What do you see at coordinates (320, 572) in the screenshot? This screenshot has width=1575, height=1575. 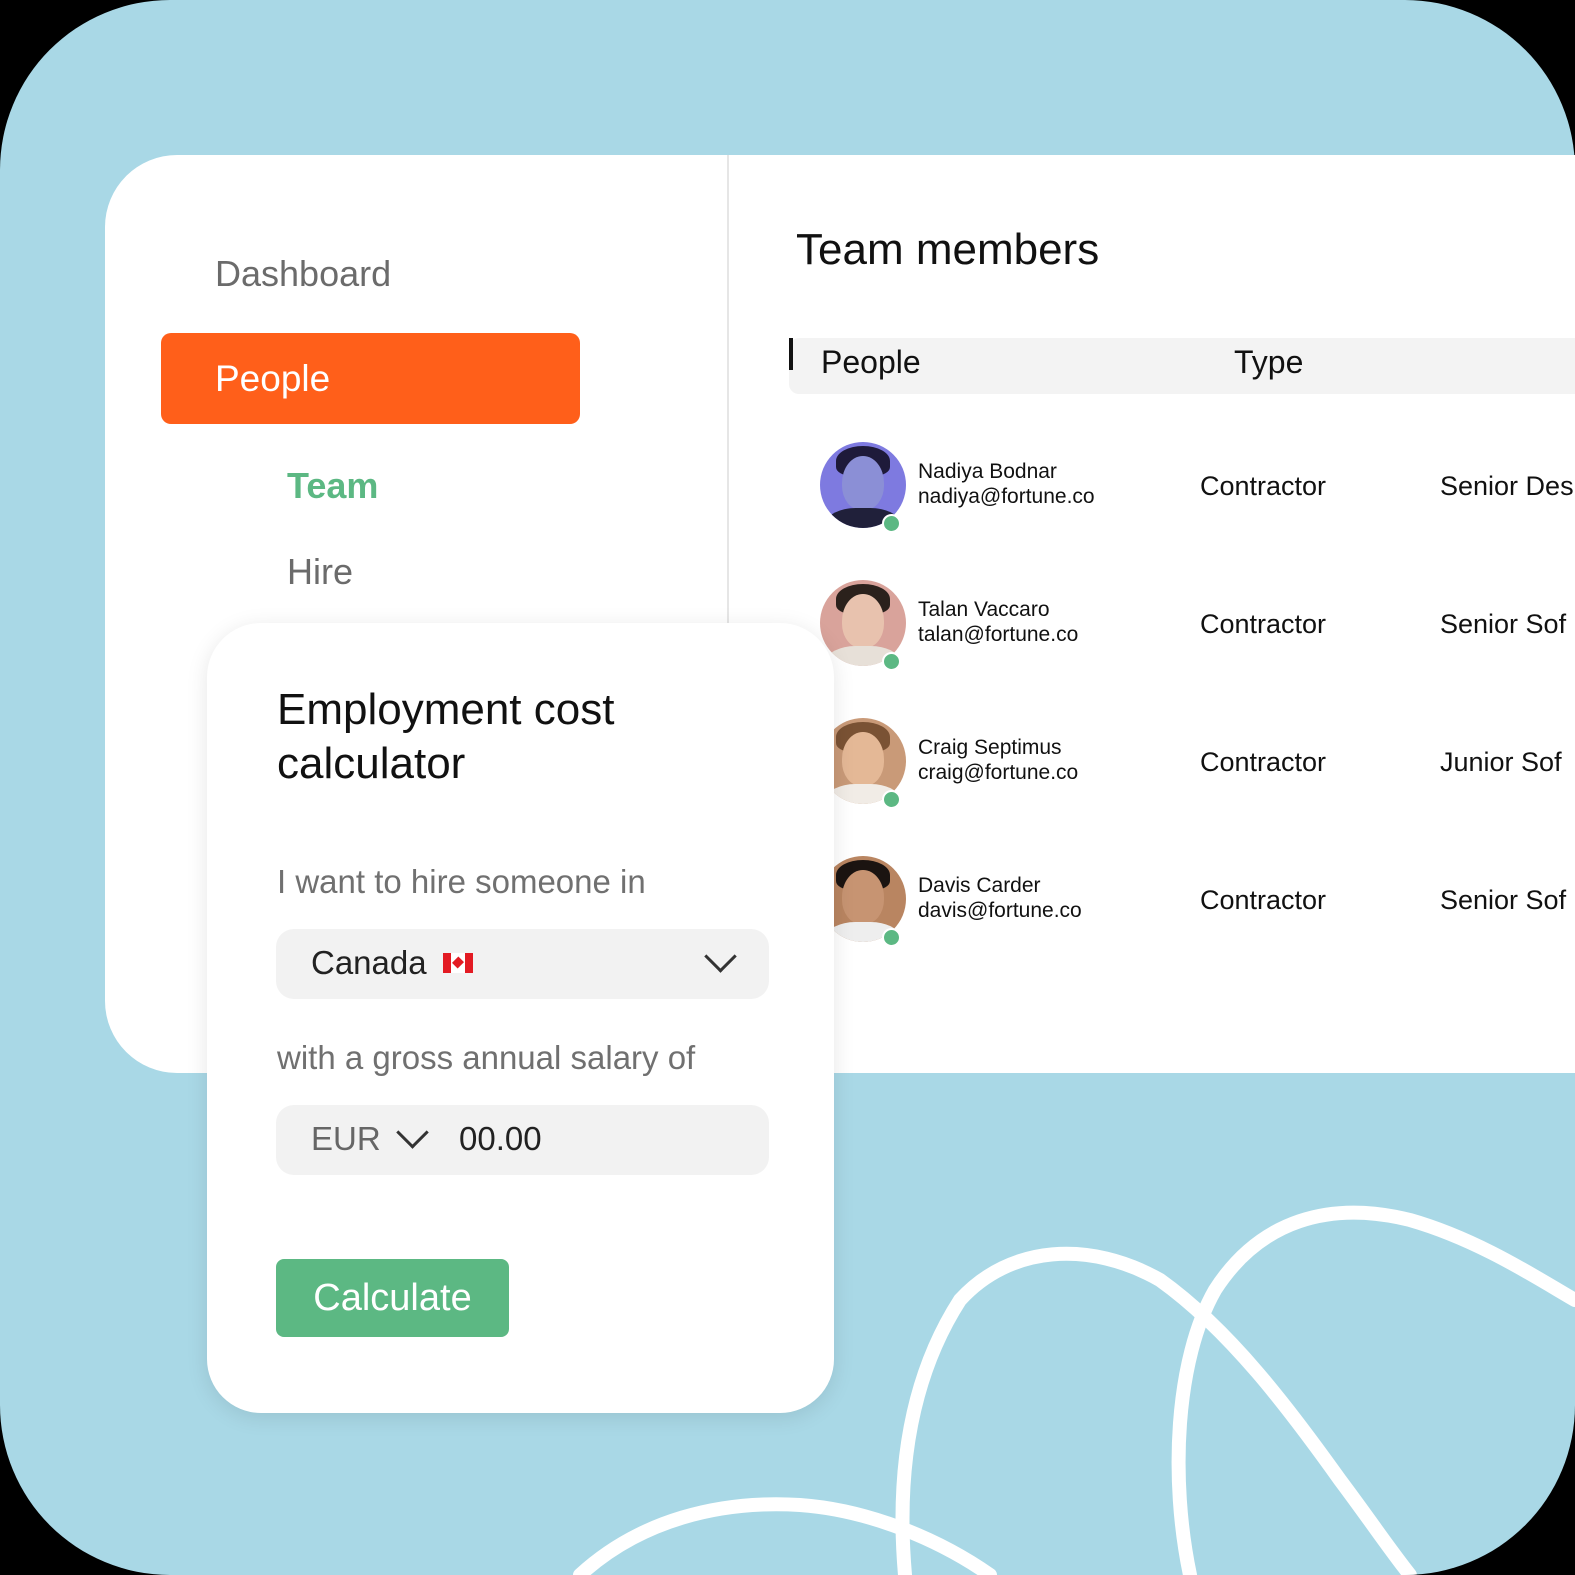 I see `sidebar-item-hire: Hire` at bounding box center [320, 572].